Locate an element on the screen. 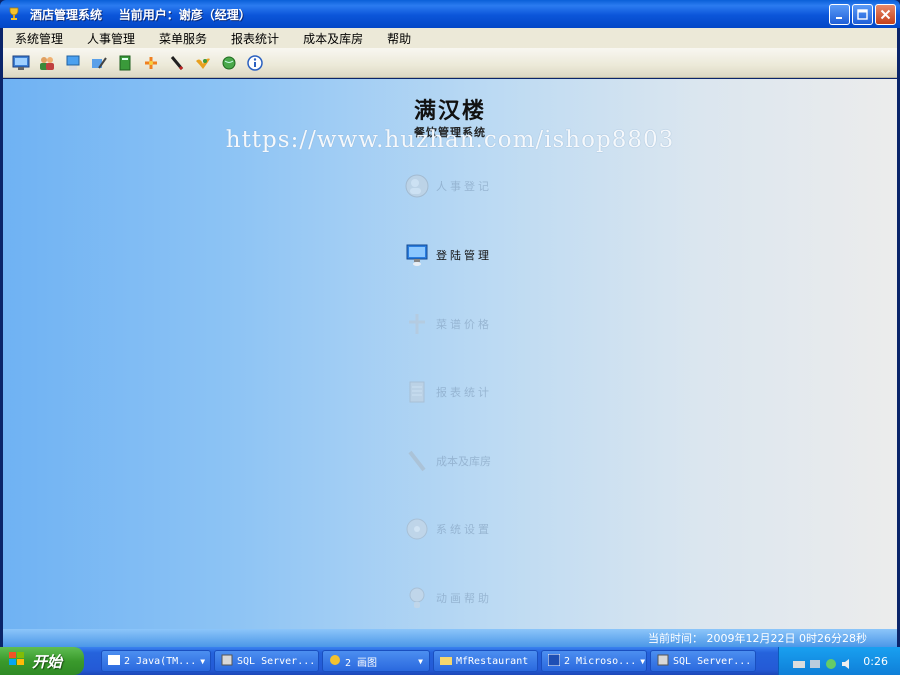 This screenshot has width=900, height=675. system-tray: 0:26 is located at coordinates (839, 661).